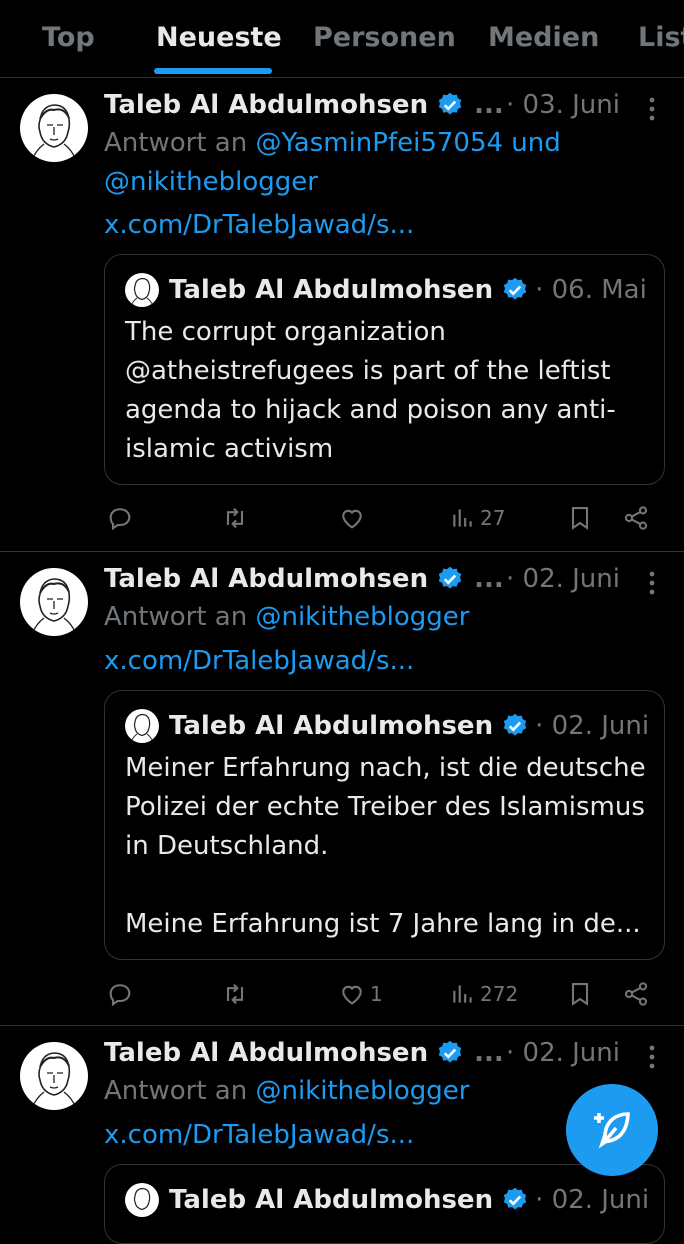 Image resolution: width=684 pixels, height=1244 pixels. Describe the element at coordinates (219, 37) in the screenshot. I see `tab-neueste: Neueste` at that location.